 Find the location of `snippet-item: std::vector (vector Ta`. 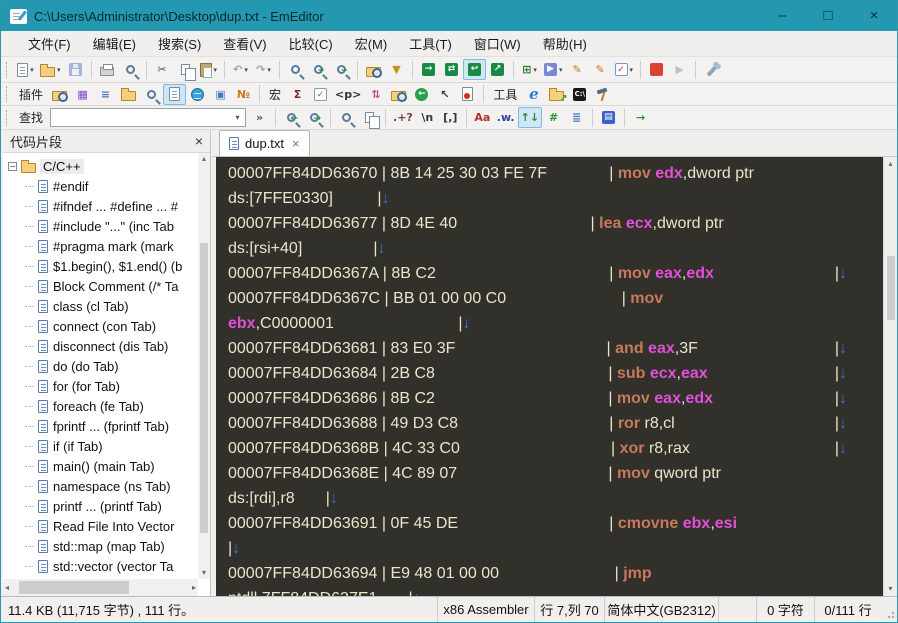

snippet-item: std::vector (vector Ta is located at coordinates (100, 566).